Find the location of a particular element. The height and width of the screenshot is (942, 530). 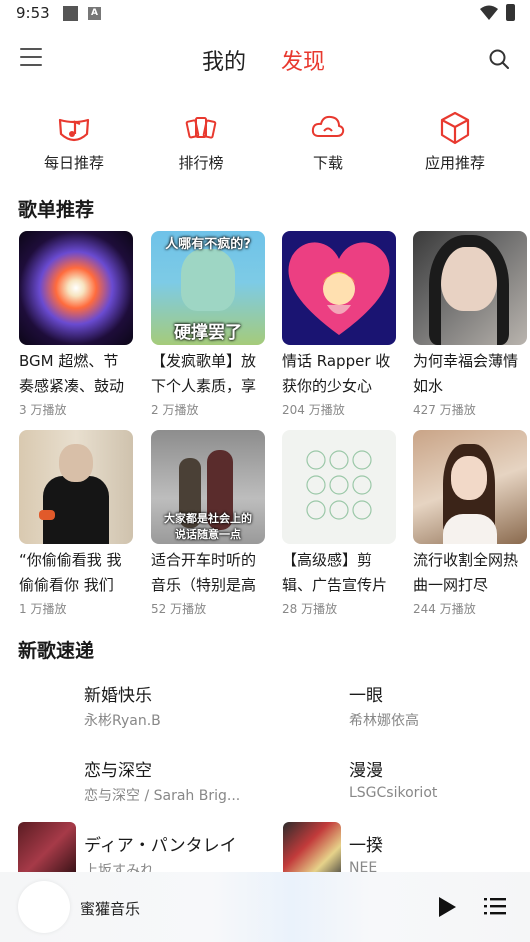

search-icon is located at coordinates (499, 59).